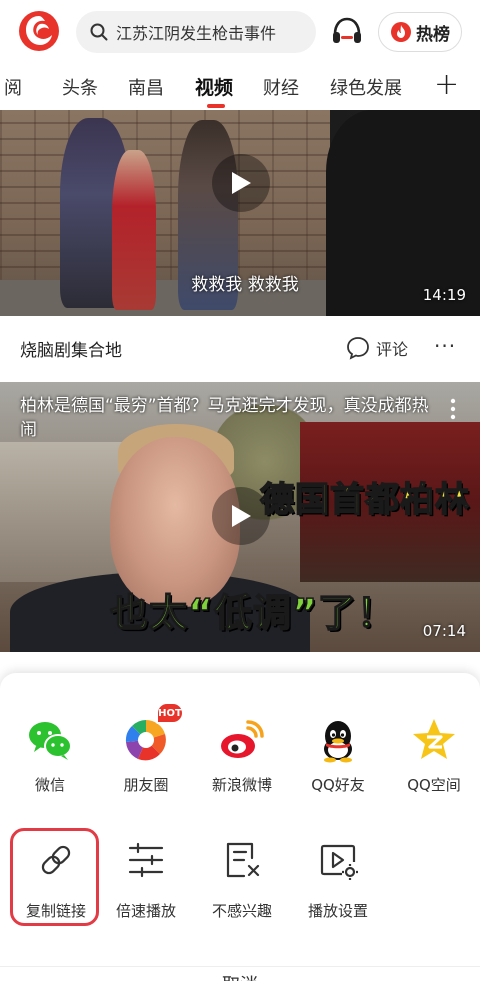  I want to click on tab-subscribe: 阅, so click(13, 87).